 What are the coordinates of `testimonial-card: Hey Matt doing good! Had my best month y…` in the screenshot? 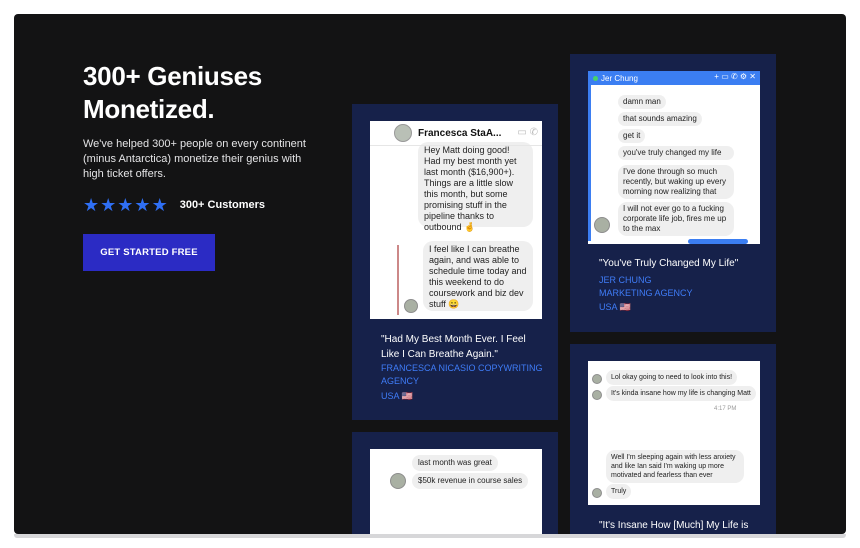 It's located at (455, 262).